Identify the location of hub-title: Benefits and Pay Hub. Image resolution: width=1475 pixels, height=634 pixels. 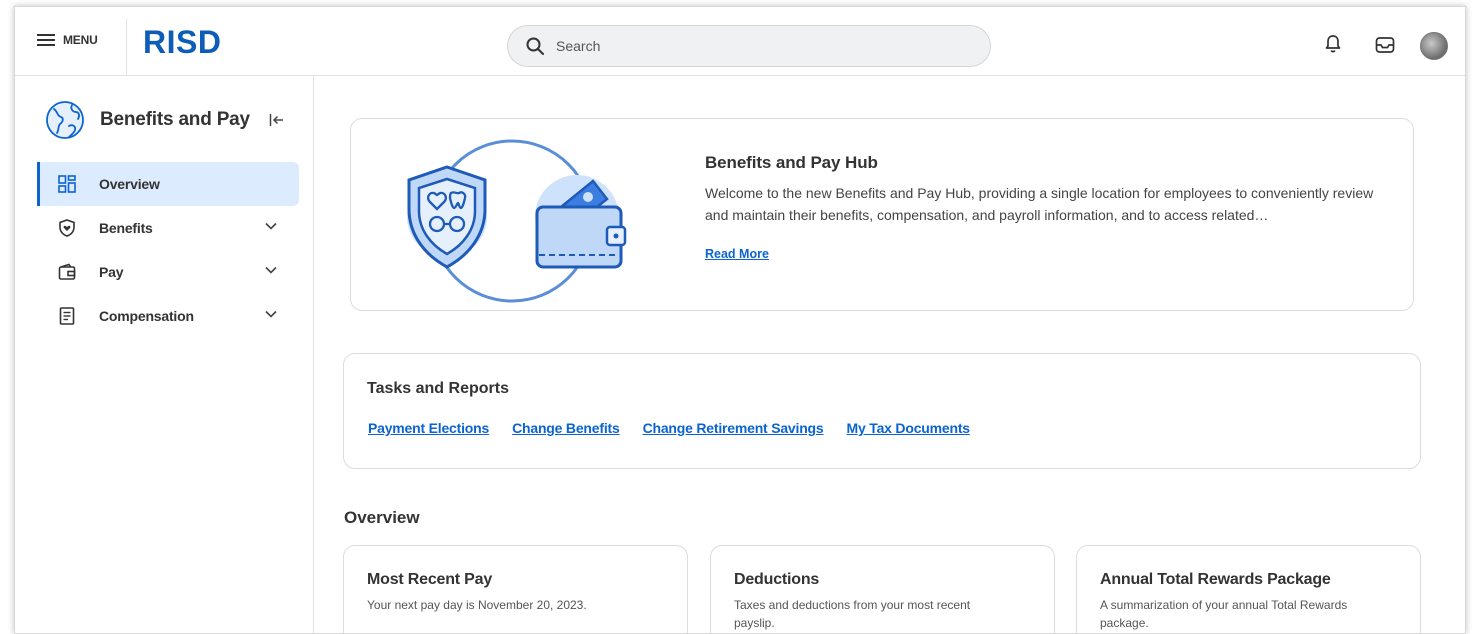
(791, 162).